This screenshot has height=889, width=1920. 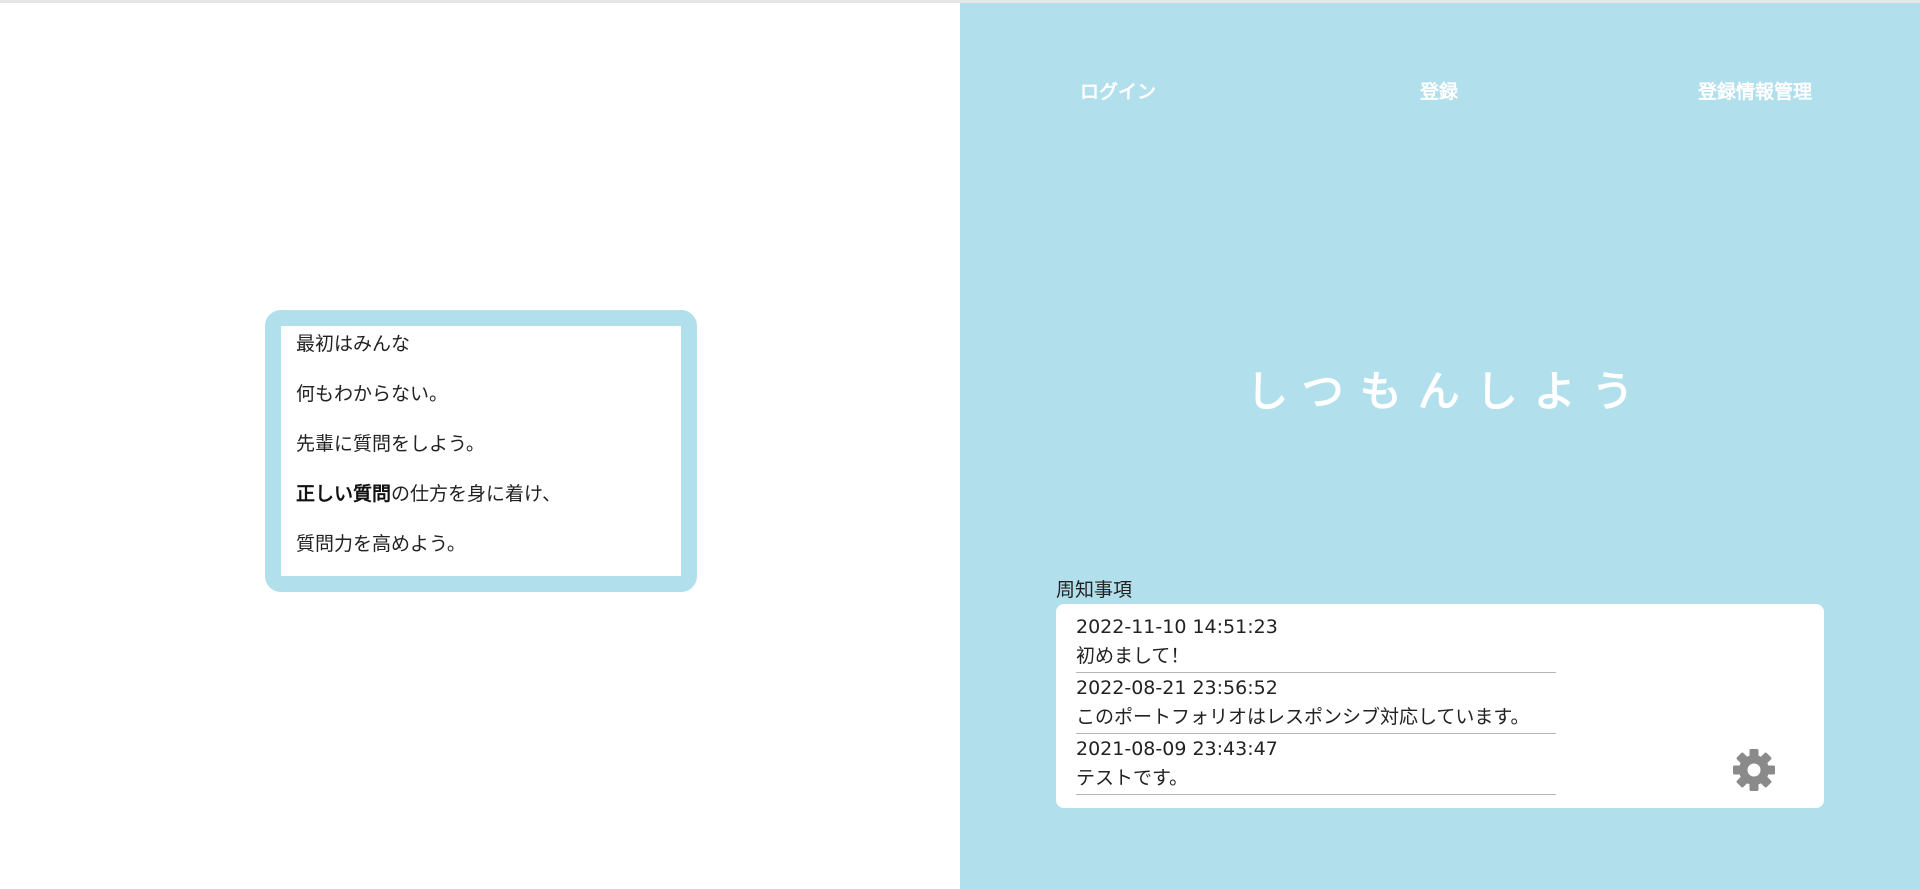 I want to click on intro-line-5: 質問力を高めよう。, so click(x=381, y=544).